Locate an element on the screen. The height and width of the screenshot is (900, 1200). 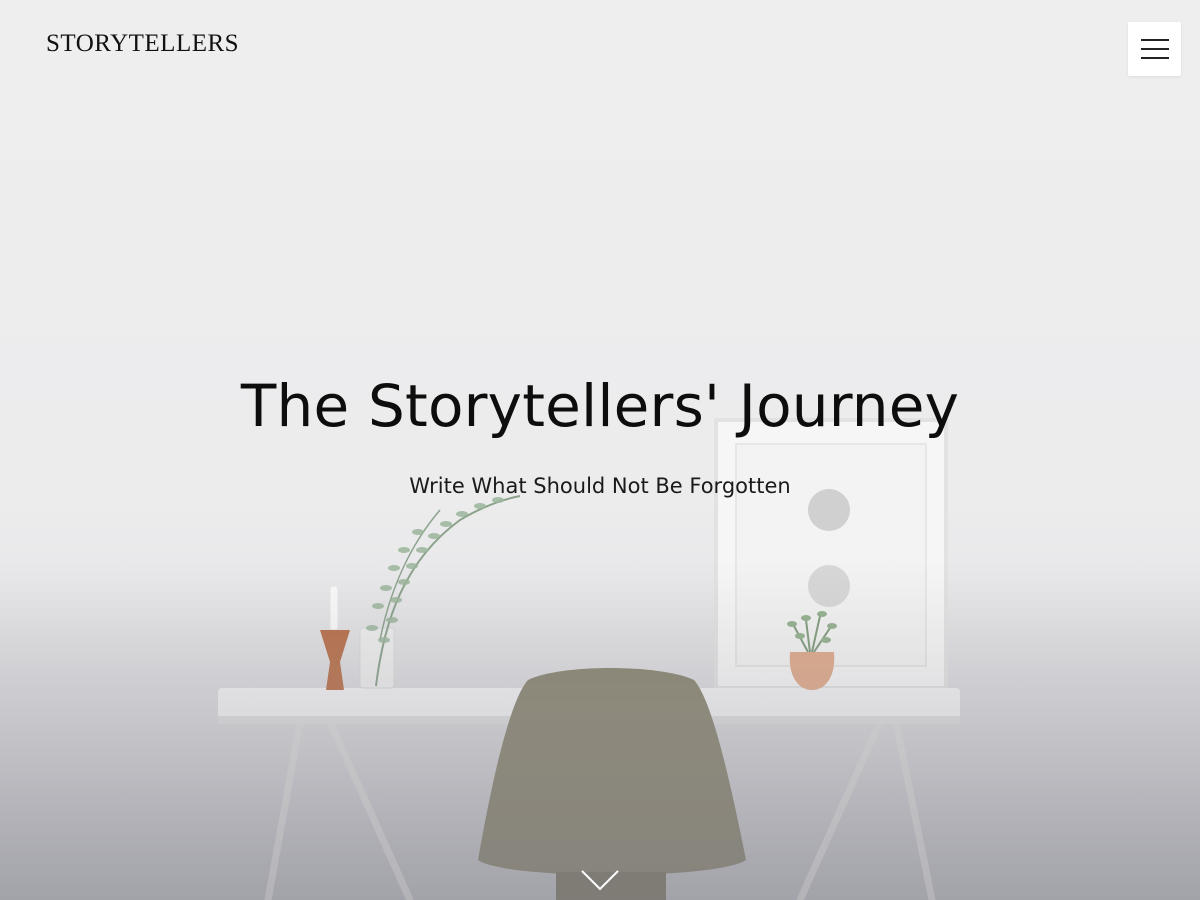
site-logo: STORYTELLERS is located at coordinates (142, 44).